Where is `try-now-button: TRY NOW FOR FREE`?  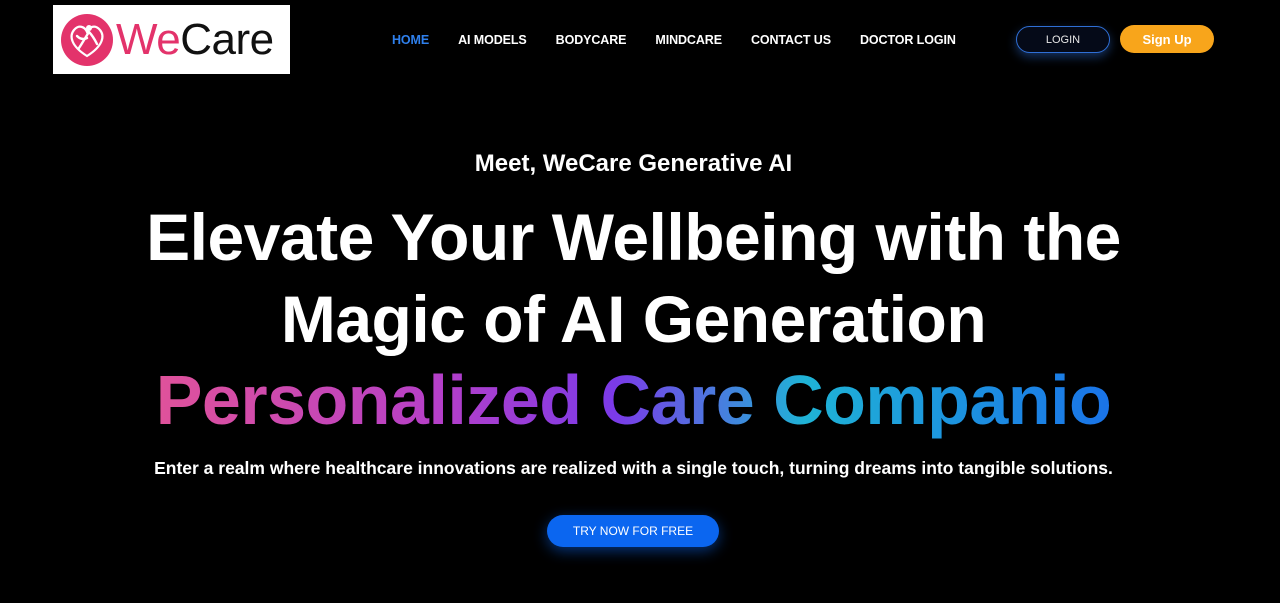 try-now-button: TRY NOW FOR FREE is located at coordinates (633, 531).